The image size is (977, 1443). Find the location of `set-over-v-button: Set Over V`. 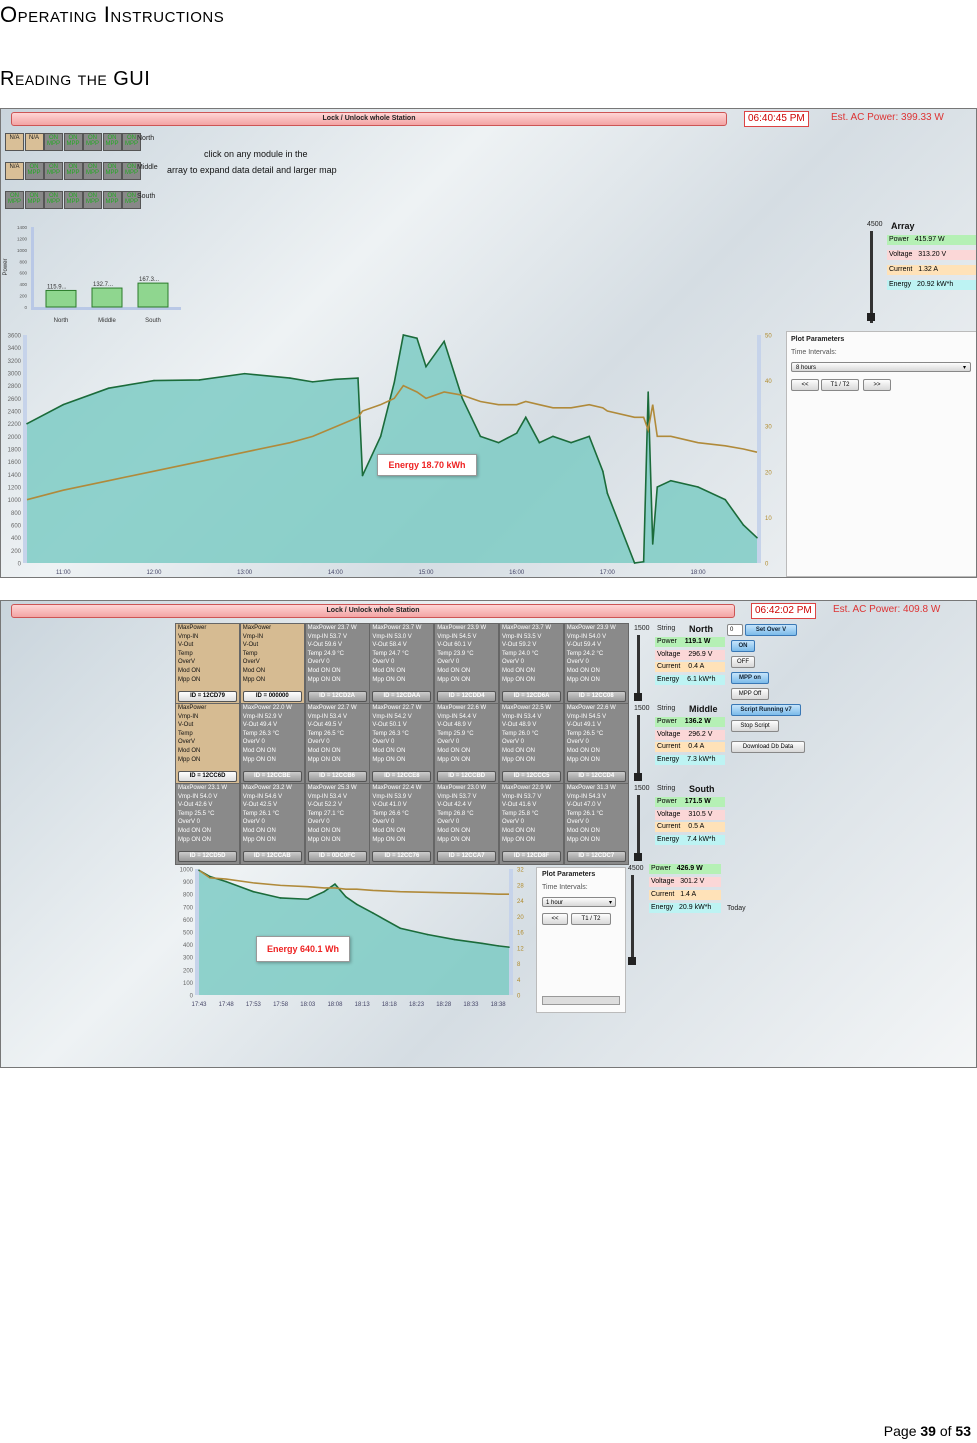

set-over-v-button: Set Over V is located at coordinates (771, 630).